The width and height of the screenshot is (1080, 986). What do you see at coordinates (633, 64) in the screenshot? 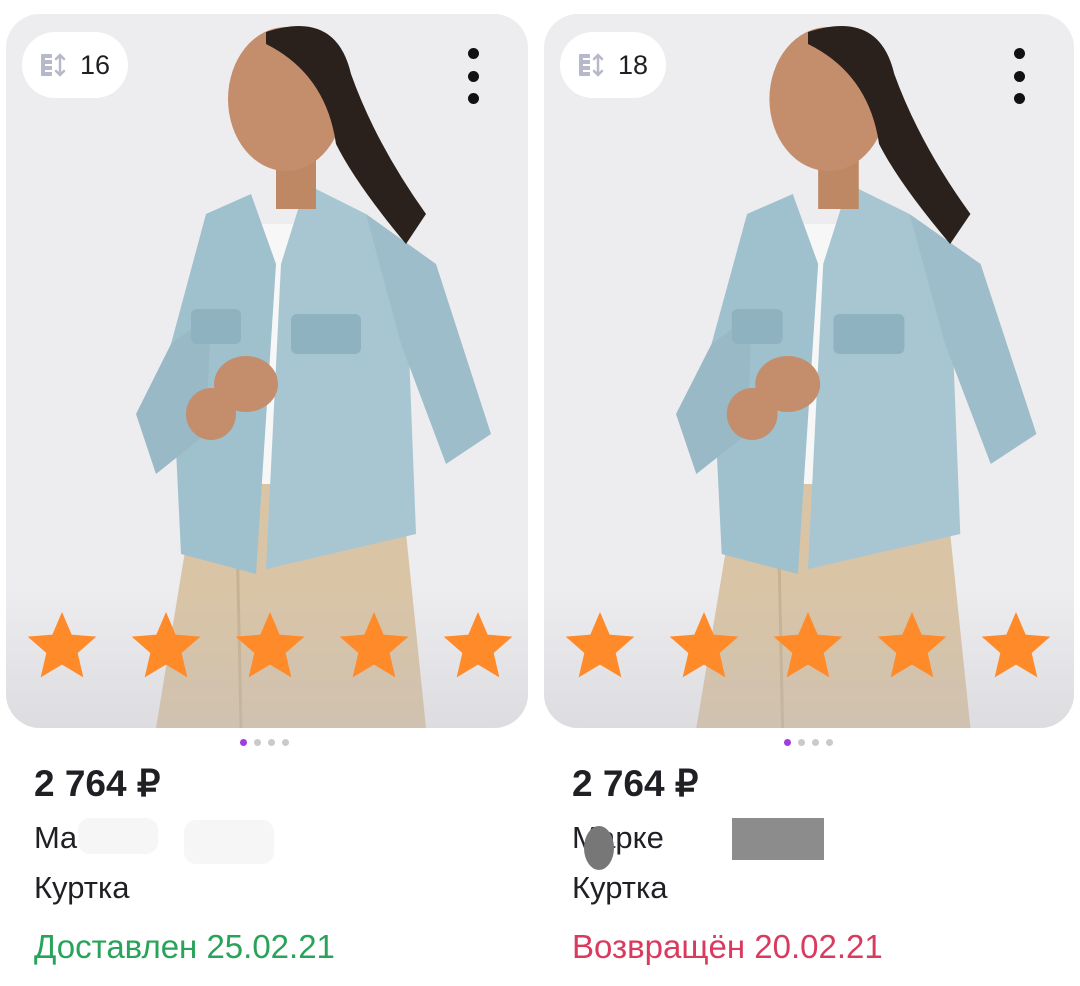
I see `size-value: 18` at bounding box center [633, 64].